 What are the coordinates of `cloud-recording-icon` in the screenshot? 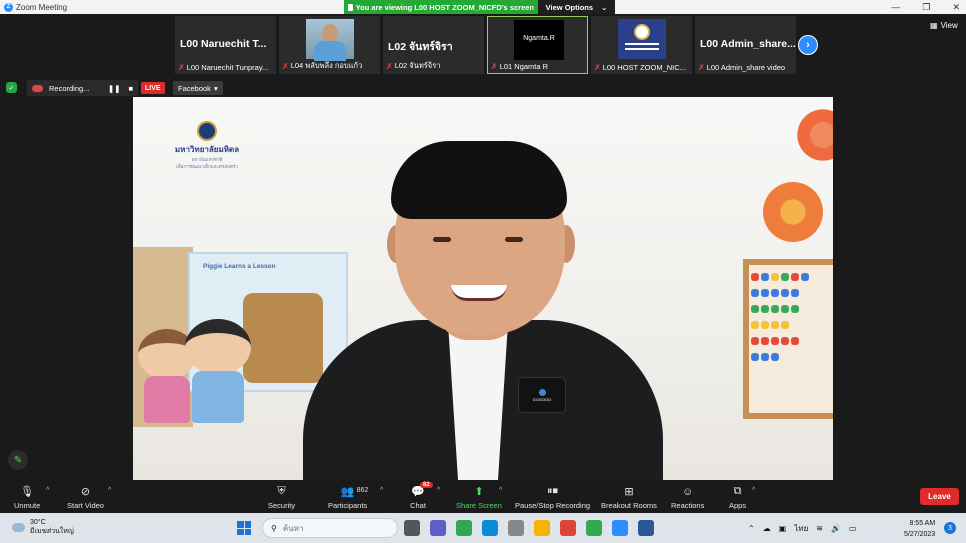 It's located at (37, 88).